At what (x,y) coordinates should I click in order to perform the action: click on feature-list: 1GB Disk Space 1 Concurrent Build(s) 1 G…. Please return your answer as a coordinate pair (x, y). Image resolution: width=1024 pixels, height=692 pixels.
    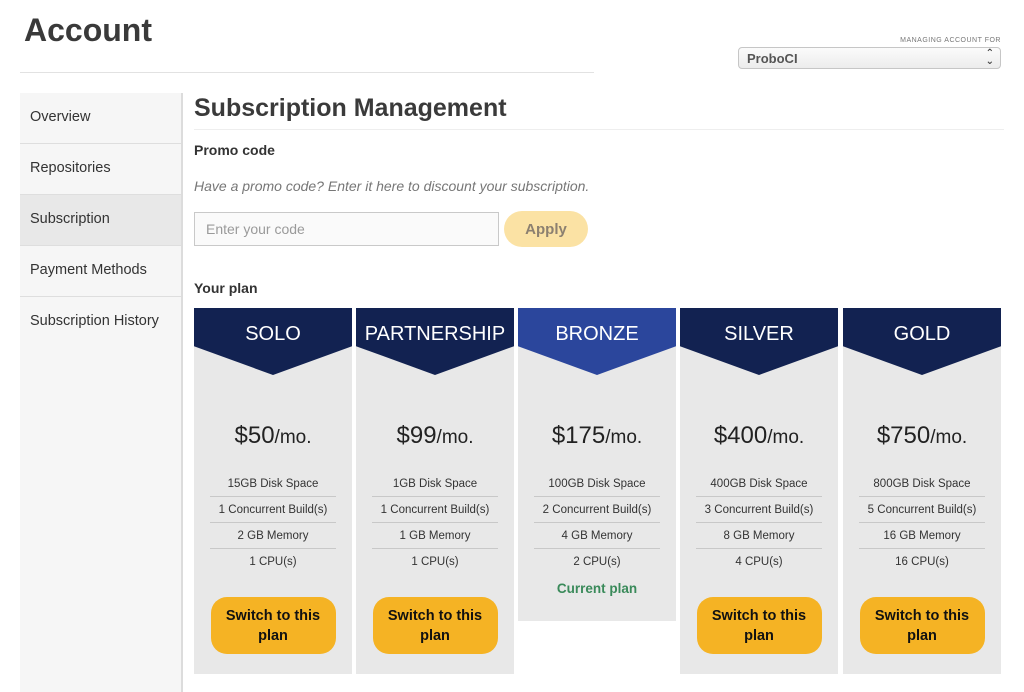
    Looking at the image, I should click on (435, 523).